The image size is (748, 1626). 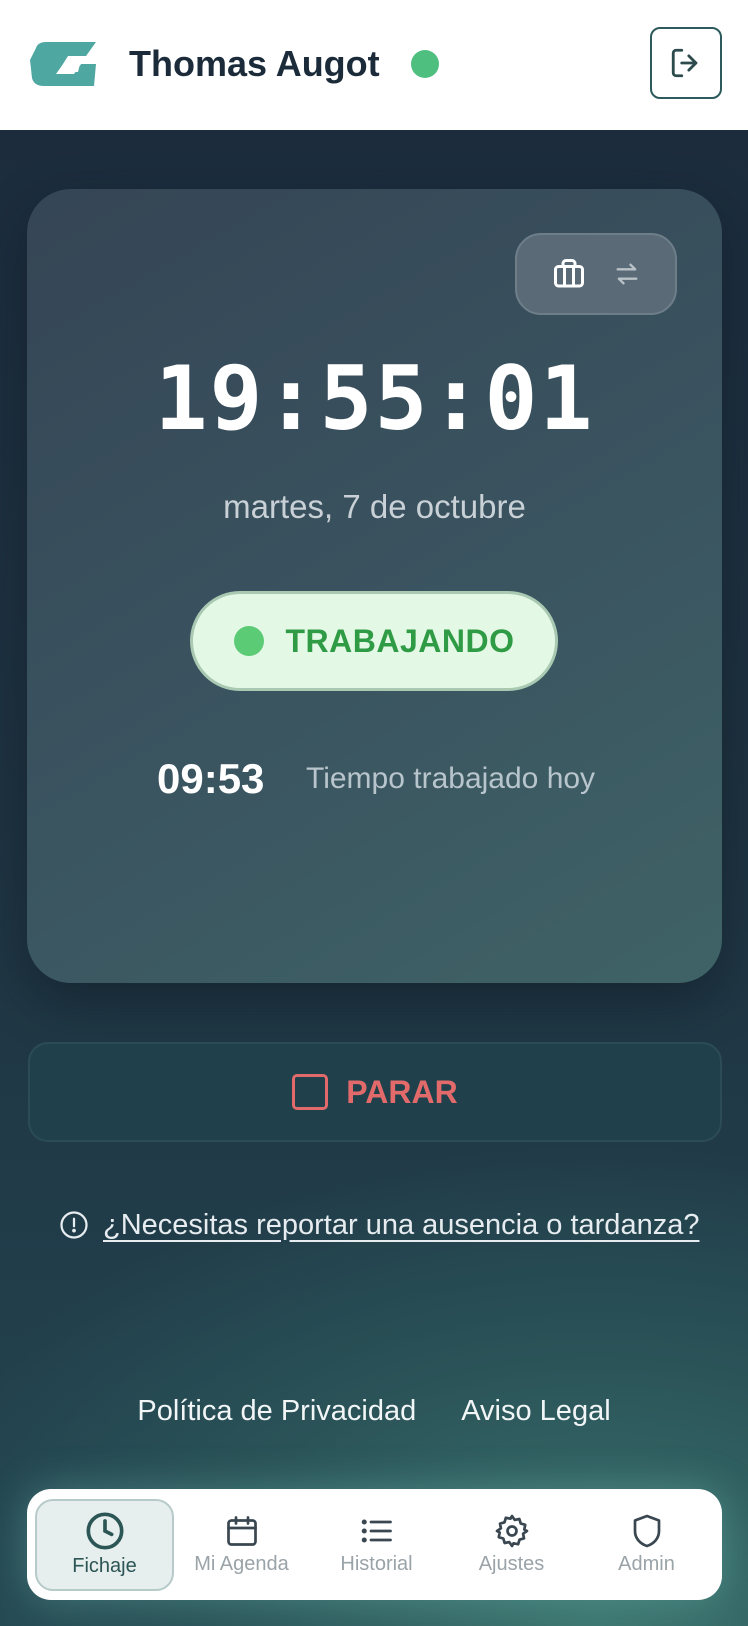 What do you see at coordinates (511, 1531) in the screenshot?
I see `gear-icon` at bounding box center [511, 1531].